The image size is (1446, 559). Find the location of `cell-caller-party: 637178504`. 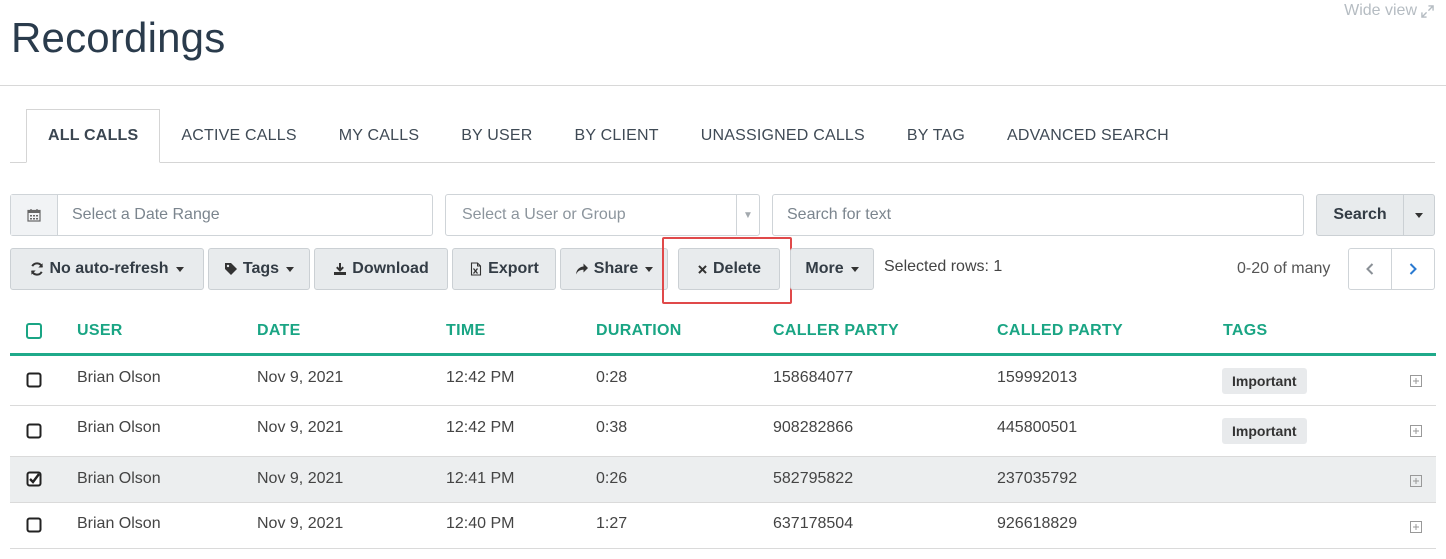

cell-caller-party: 637178504 is located at coordinates (813, 523).